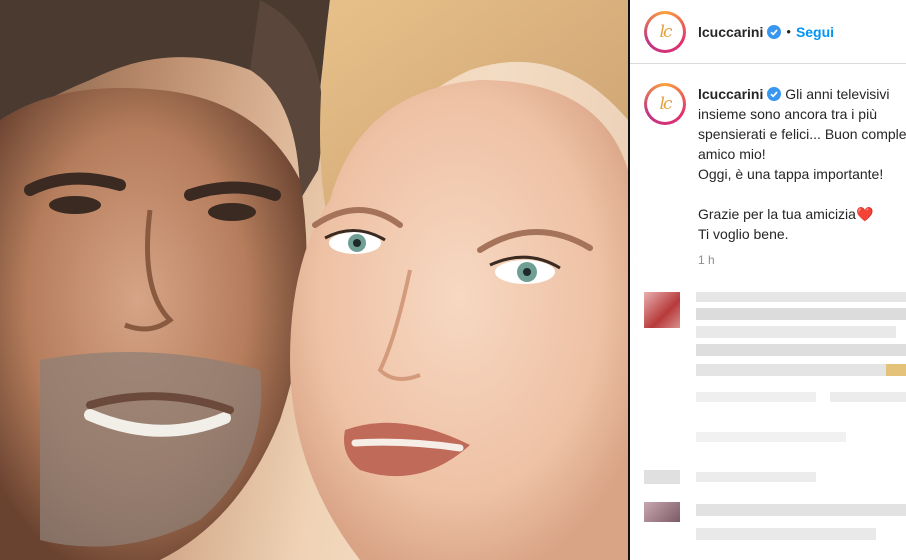 This screenshot has width=906, height=560. I want to click on caption-text-line-3: spensierati e felici... Buon compleanno, so click(802, 134).